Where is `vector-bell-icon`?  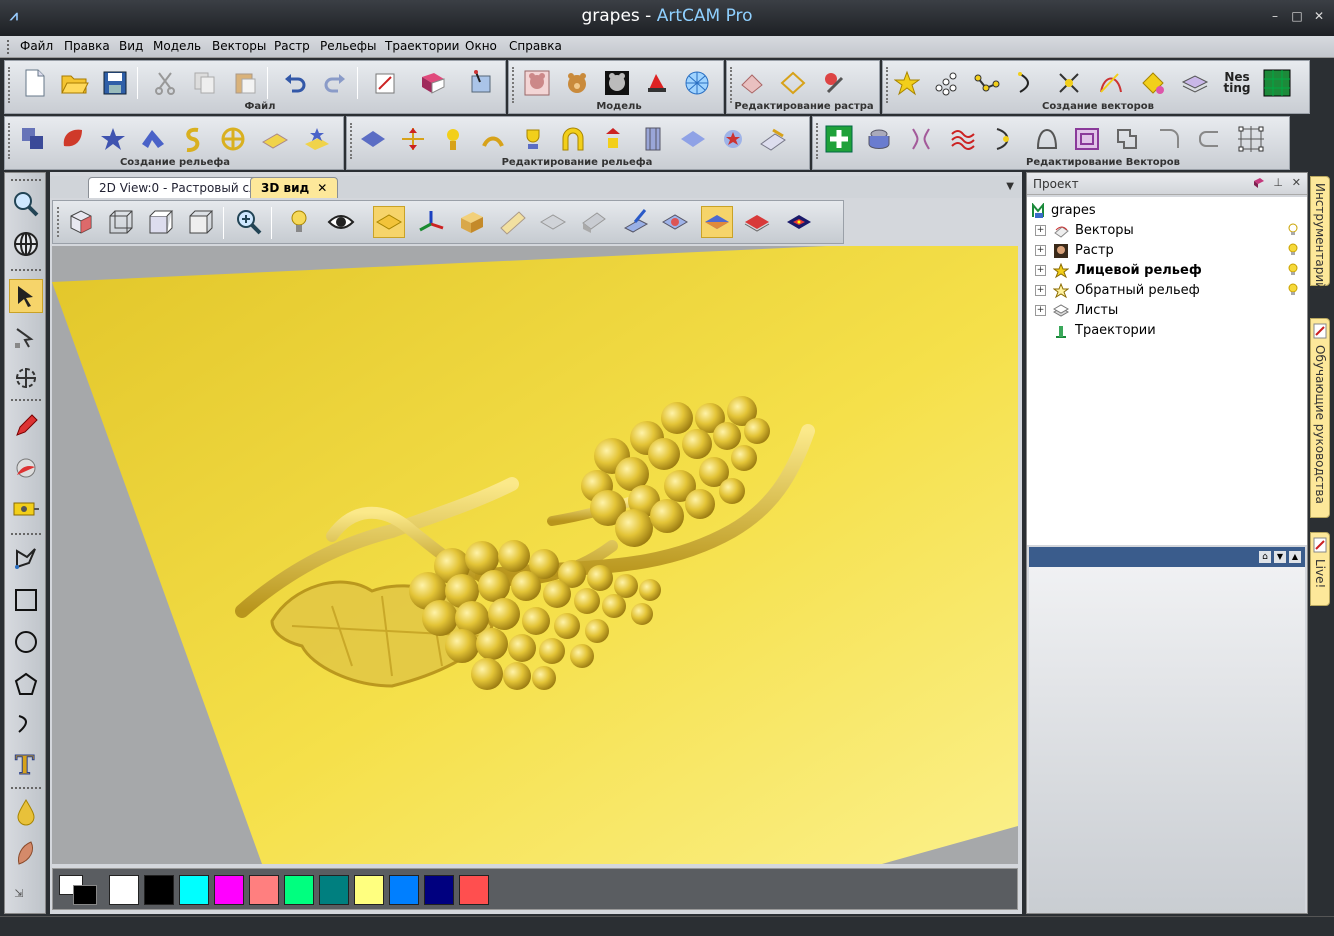 vector-bell-icon is located at coordinates (1047, 139).